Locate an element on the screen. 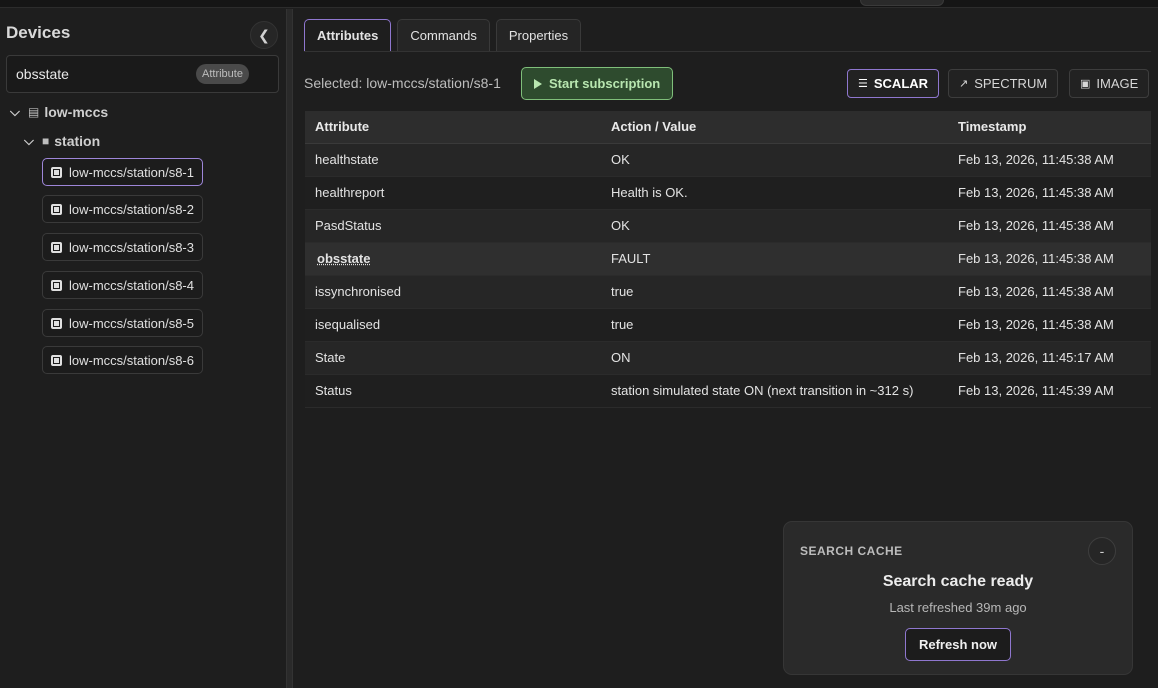 The image size is (1158, 688). search-value: obsstate is located at coordinates (42, 74).